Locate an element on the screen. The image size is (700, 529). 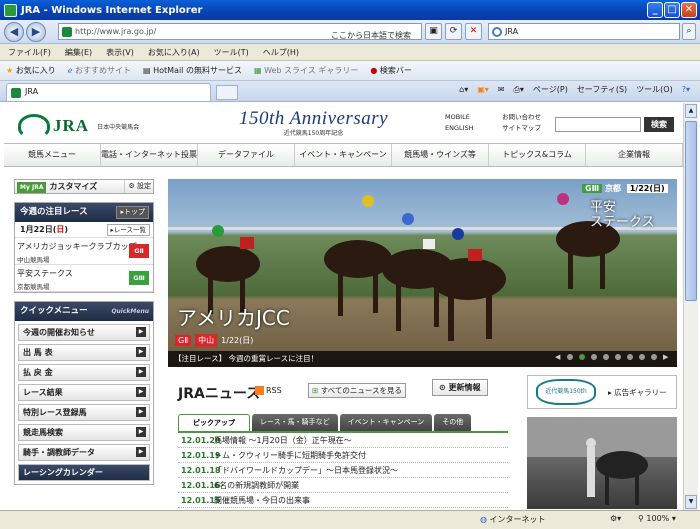
vertical-scrollbar: ▲ ▼ is located at coordinates (690, 306).